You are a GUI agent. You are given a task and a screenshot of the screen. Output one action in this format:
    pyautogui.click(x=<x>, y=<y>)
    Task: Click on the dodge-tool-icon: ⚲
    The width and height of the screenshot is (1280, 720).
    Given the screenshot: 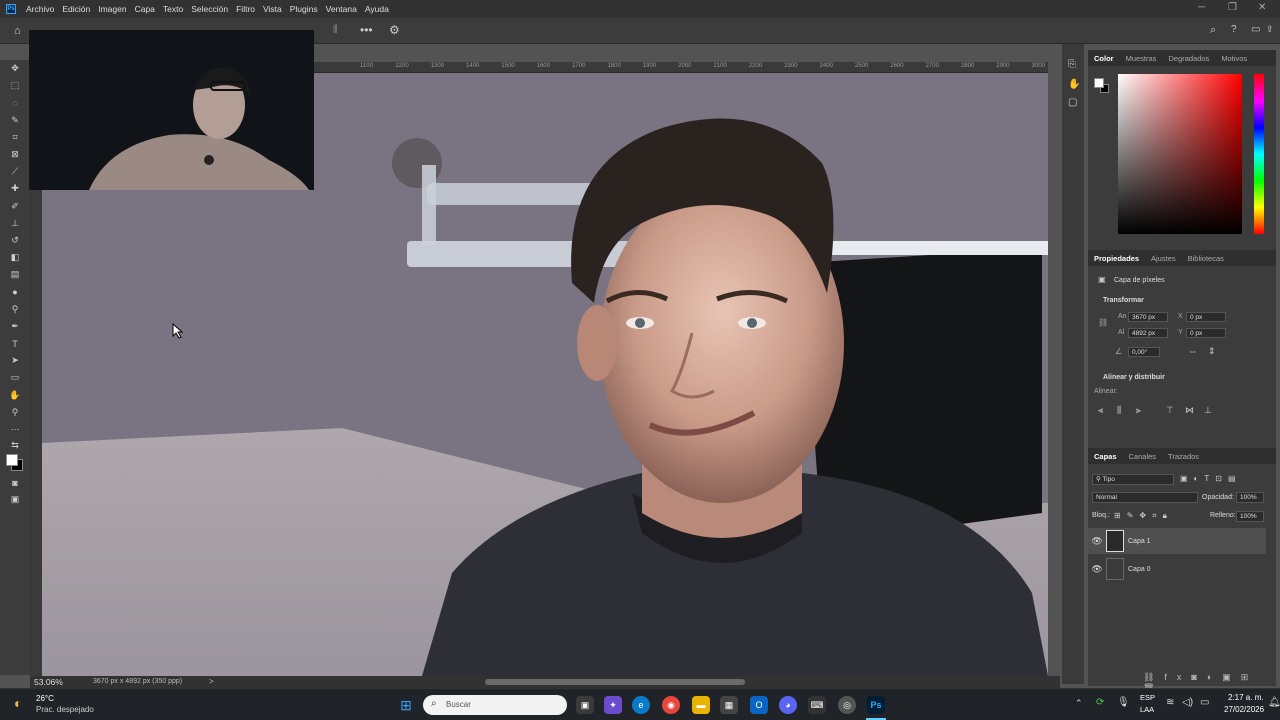 What is the action you would take?
    pyautogui.click(x=15, y=309)
    